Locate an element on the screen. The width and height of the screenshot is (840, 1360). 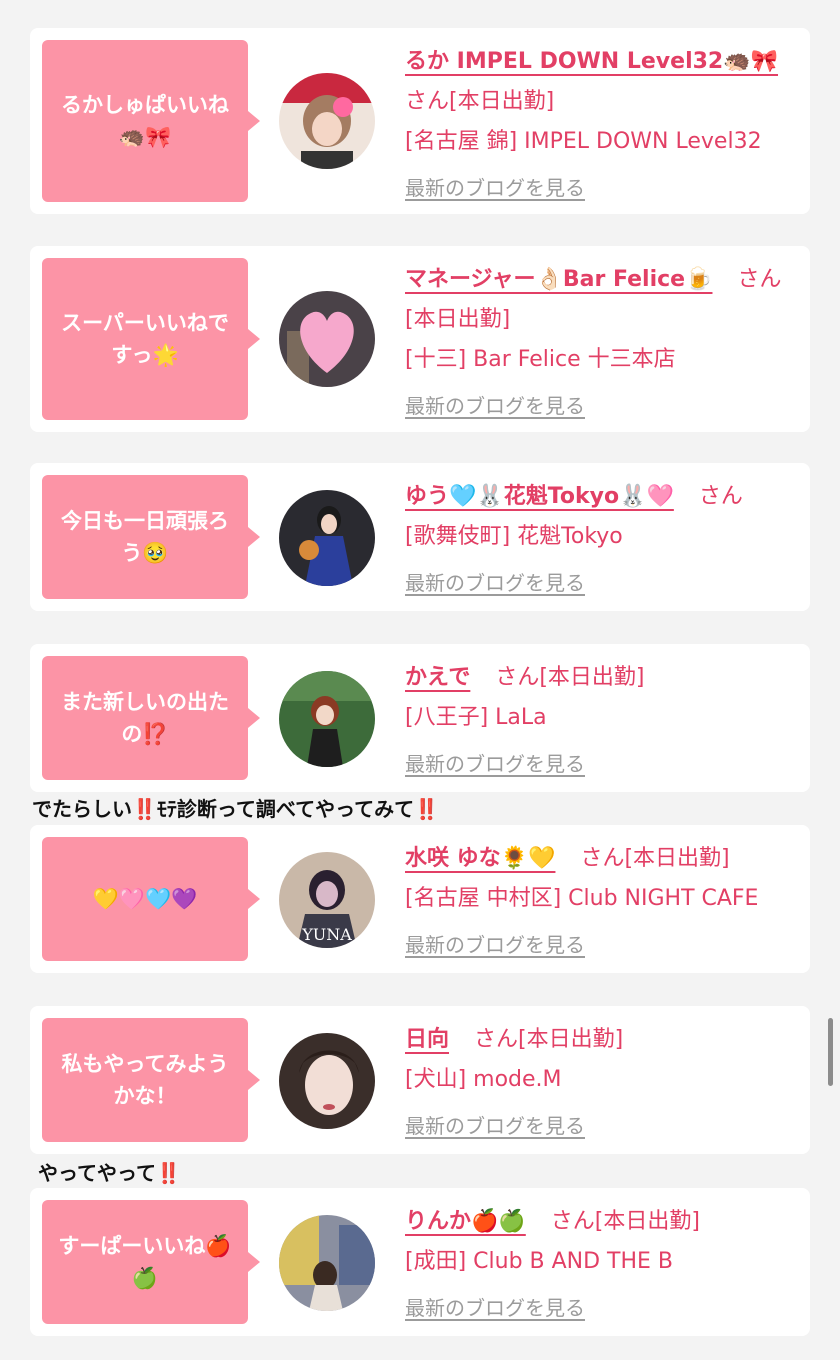
avatar-kimono-icon is located at coordinates (327, 538).